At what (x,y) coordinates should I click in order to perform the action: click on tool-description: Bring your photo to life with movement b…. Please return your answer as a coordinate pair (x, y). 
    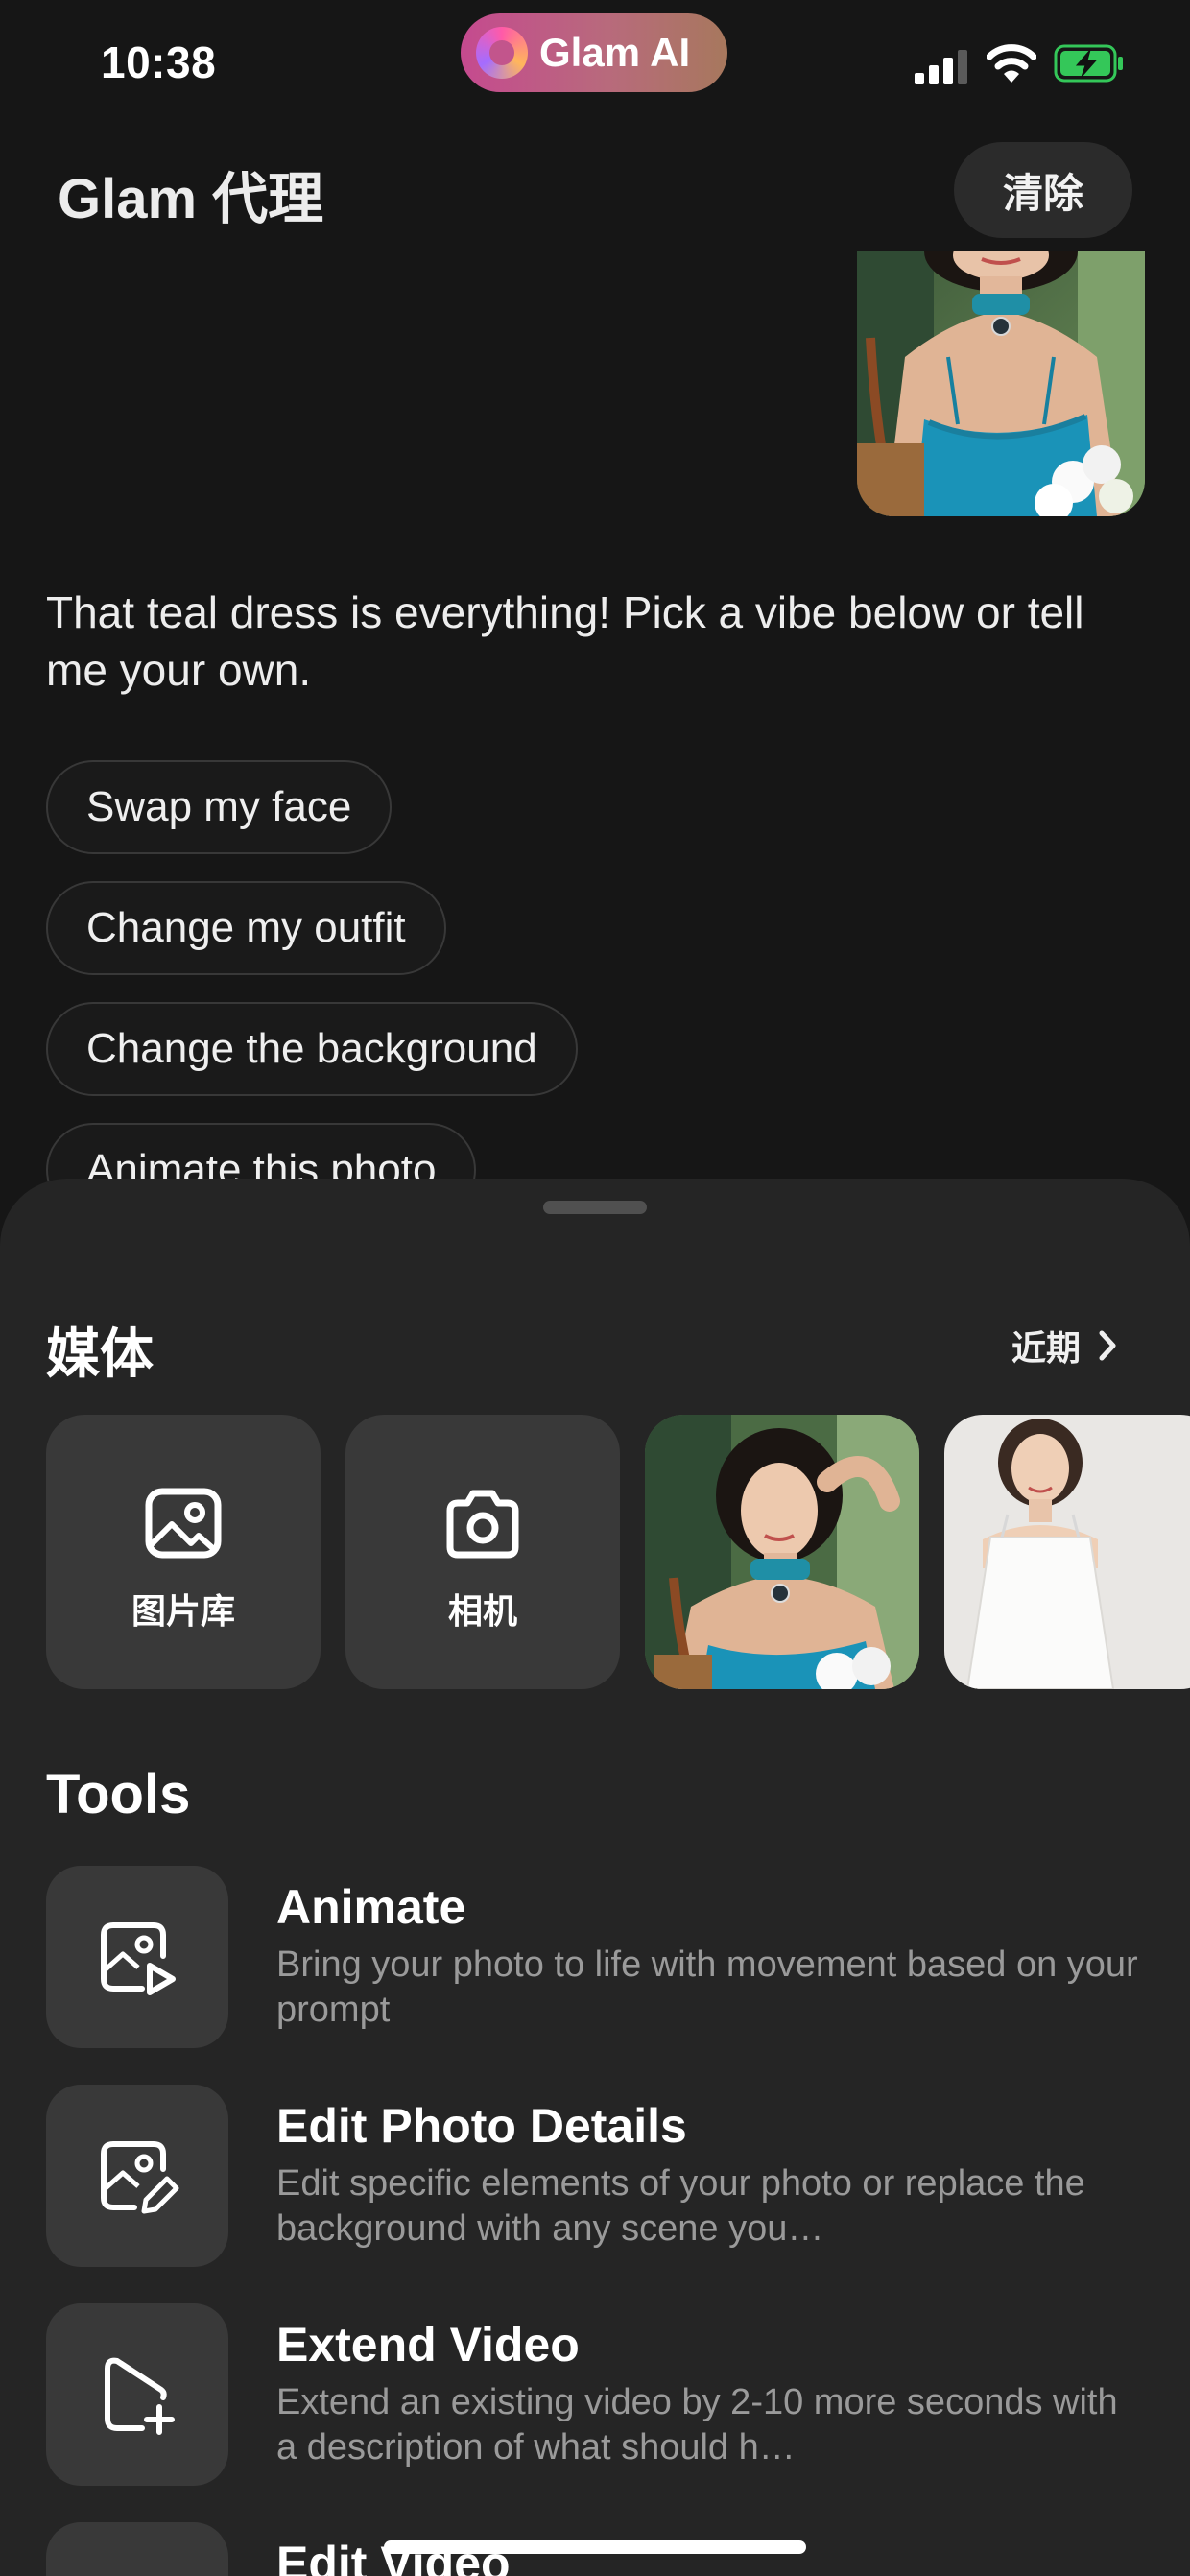
    Looking at the image, I should click on (707, 1987).